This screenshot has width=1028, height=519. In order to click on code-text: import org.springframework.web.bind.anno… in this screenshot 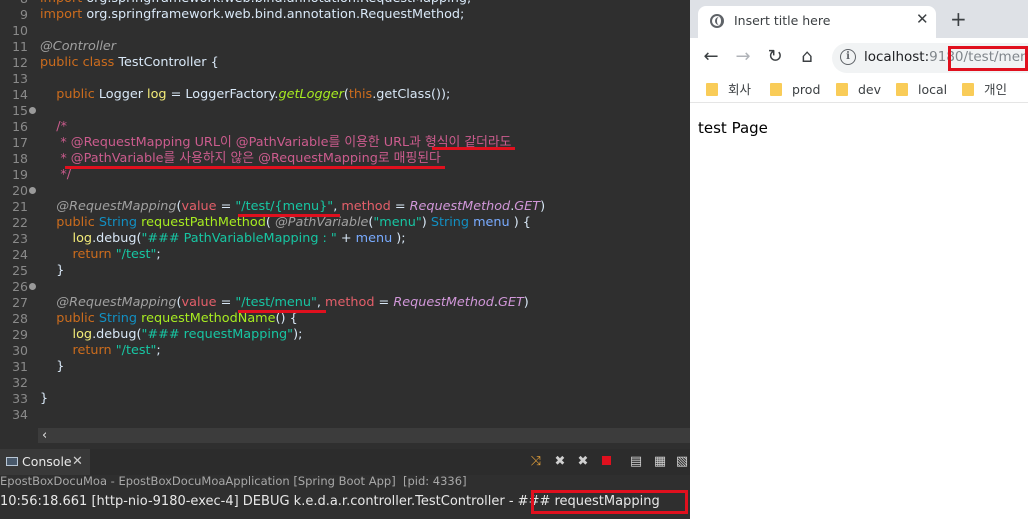, I will do `click(252, 14)`.